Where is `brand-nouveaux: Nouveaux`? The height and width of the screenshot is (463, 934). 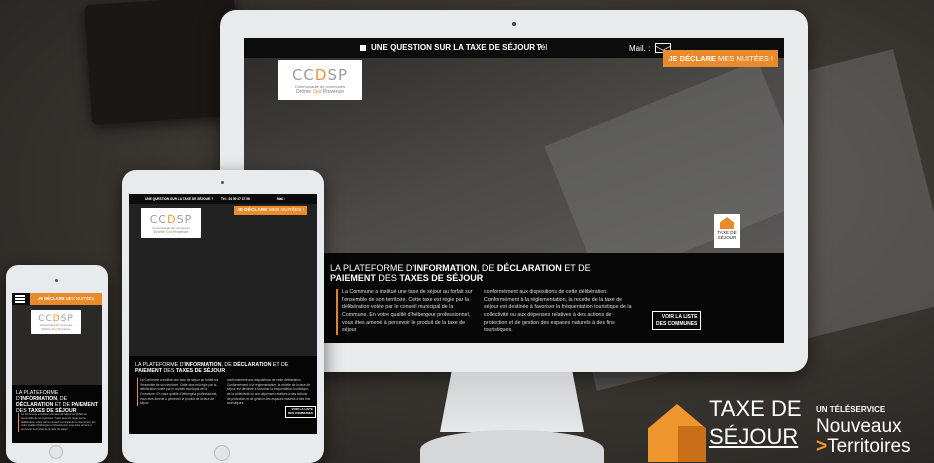
brand-nouveaux: Nouveaux is located at coordinates (859, 426).